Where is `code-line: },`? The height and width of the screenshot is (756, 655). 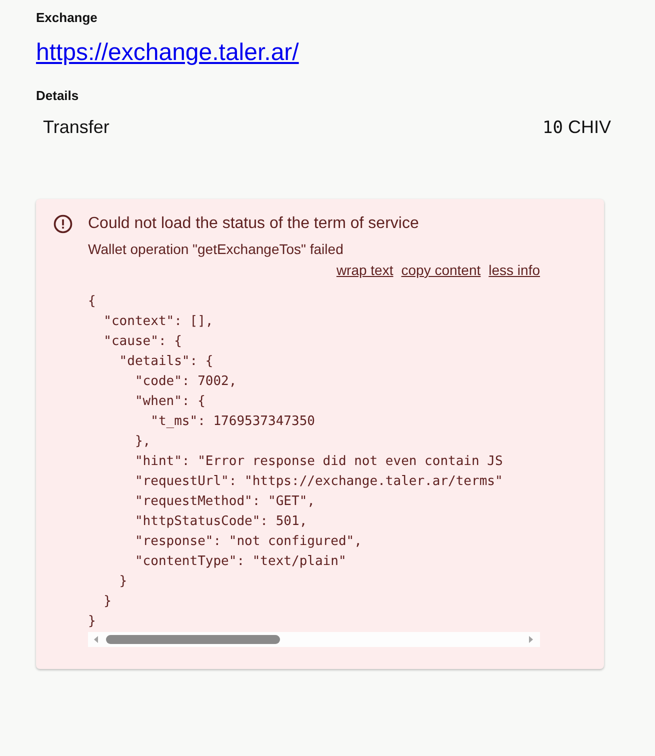 code-line: }, is located at coordinates (142, 442).